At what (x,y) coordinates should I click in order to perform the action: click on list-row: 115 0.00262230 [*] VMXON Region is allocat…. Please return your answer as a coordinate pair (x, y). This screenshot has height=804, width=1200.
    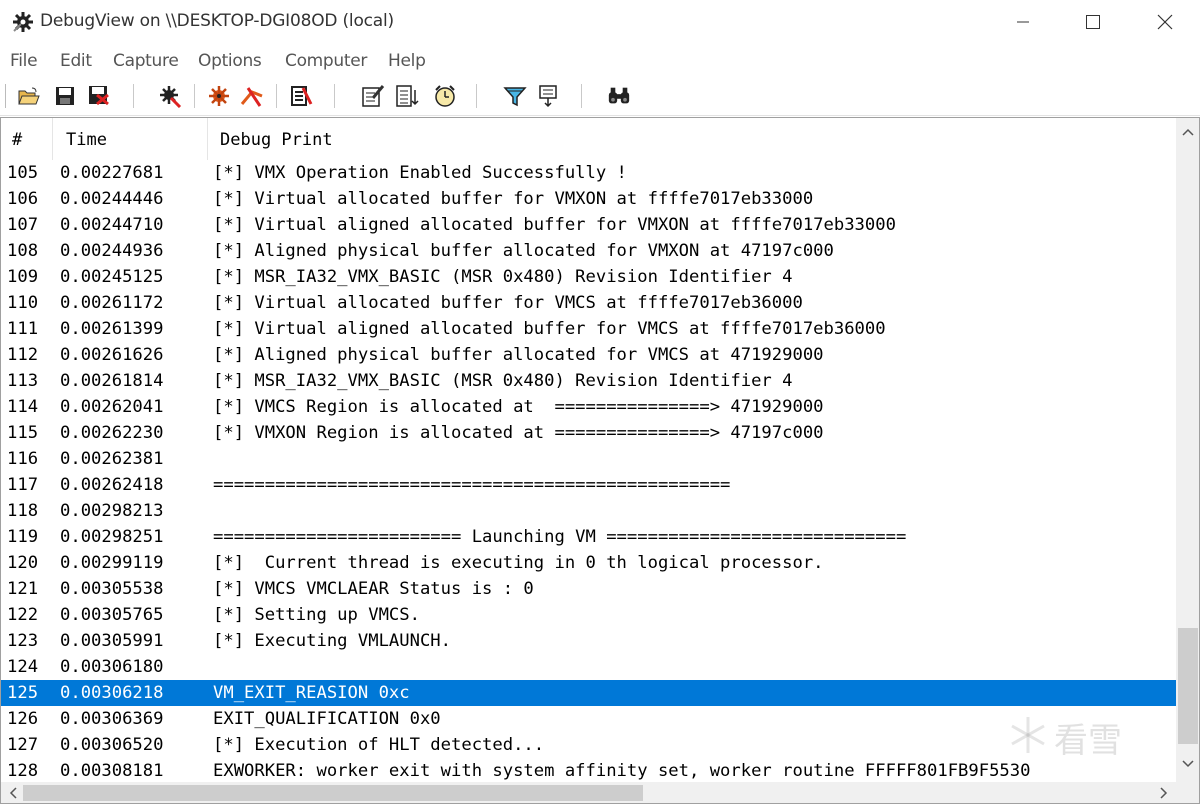
    Looking at the image, I should click on (588, 433).